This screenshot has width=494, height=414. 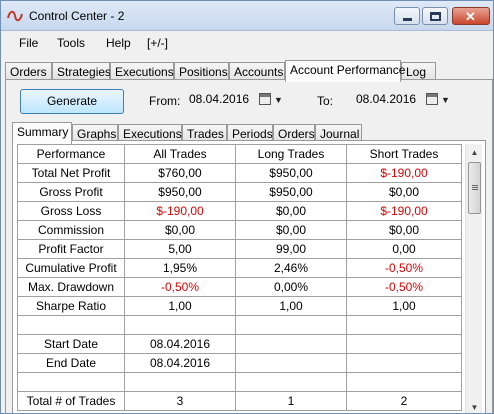 I want to click on table-cell: 0,00, so click(x=404, y=249).